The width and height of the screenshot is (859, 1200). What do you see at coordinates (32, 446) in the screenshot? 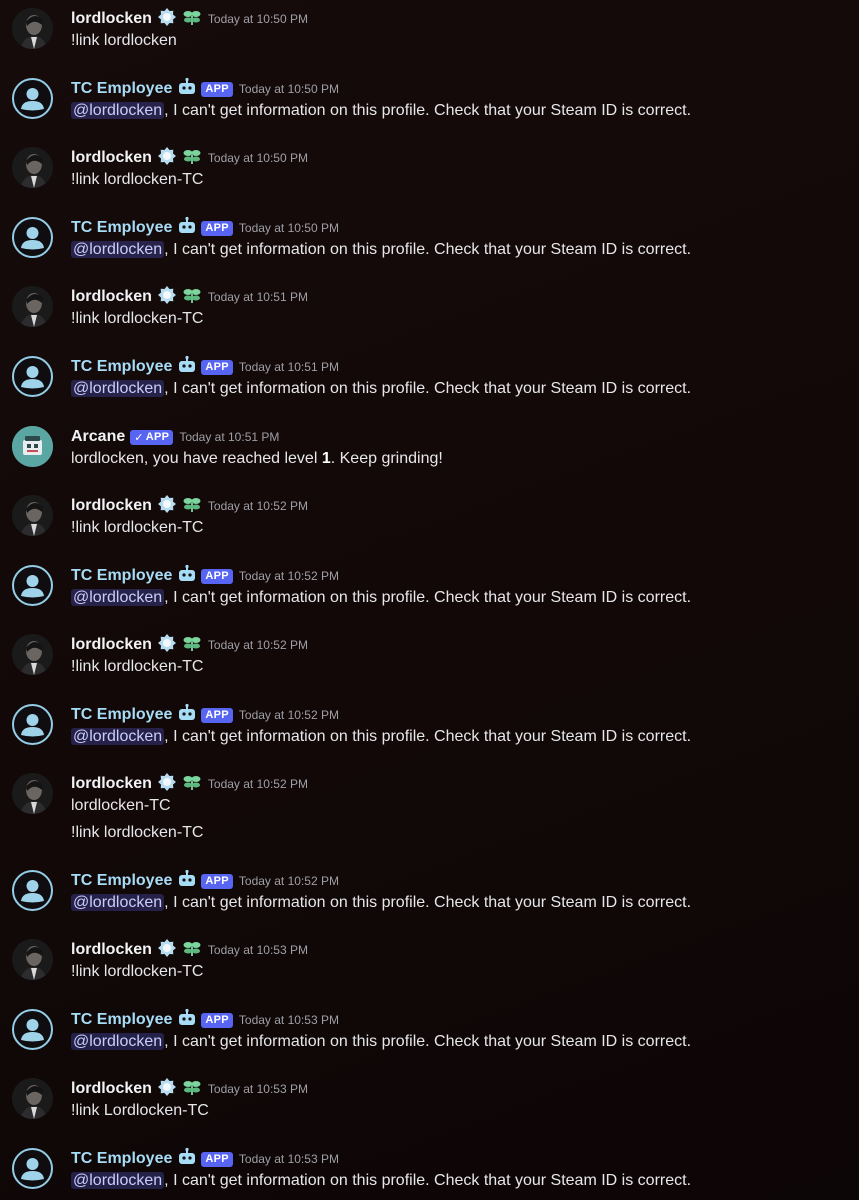
I see `arcane-avatar` at bounding box center [32, 446].